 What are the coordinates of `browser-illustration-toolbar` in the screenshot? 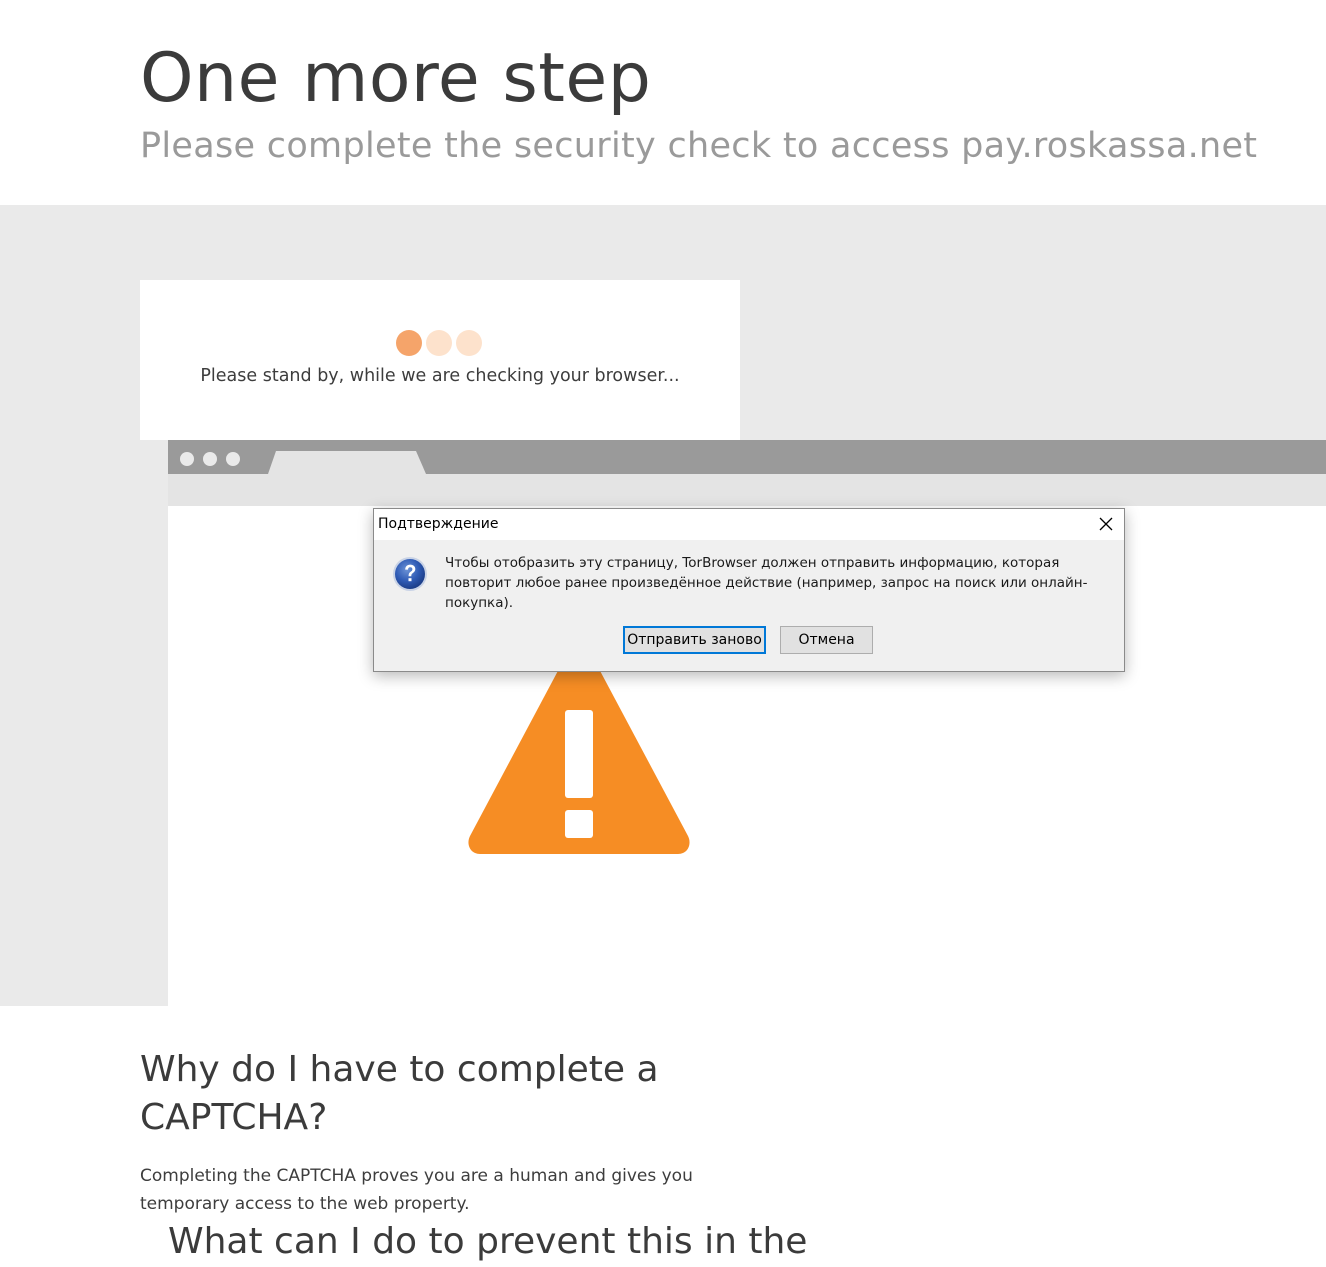 It's located at (747, 457).